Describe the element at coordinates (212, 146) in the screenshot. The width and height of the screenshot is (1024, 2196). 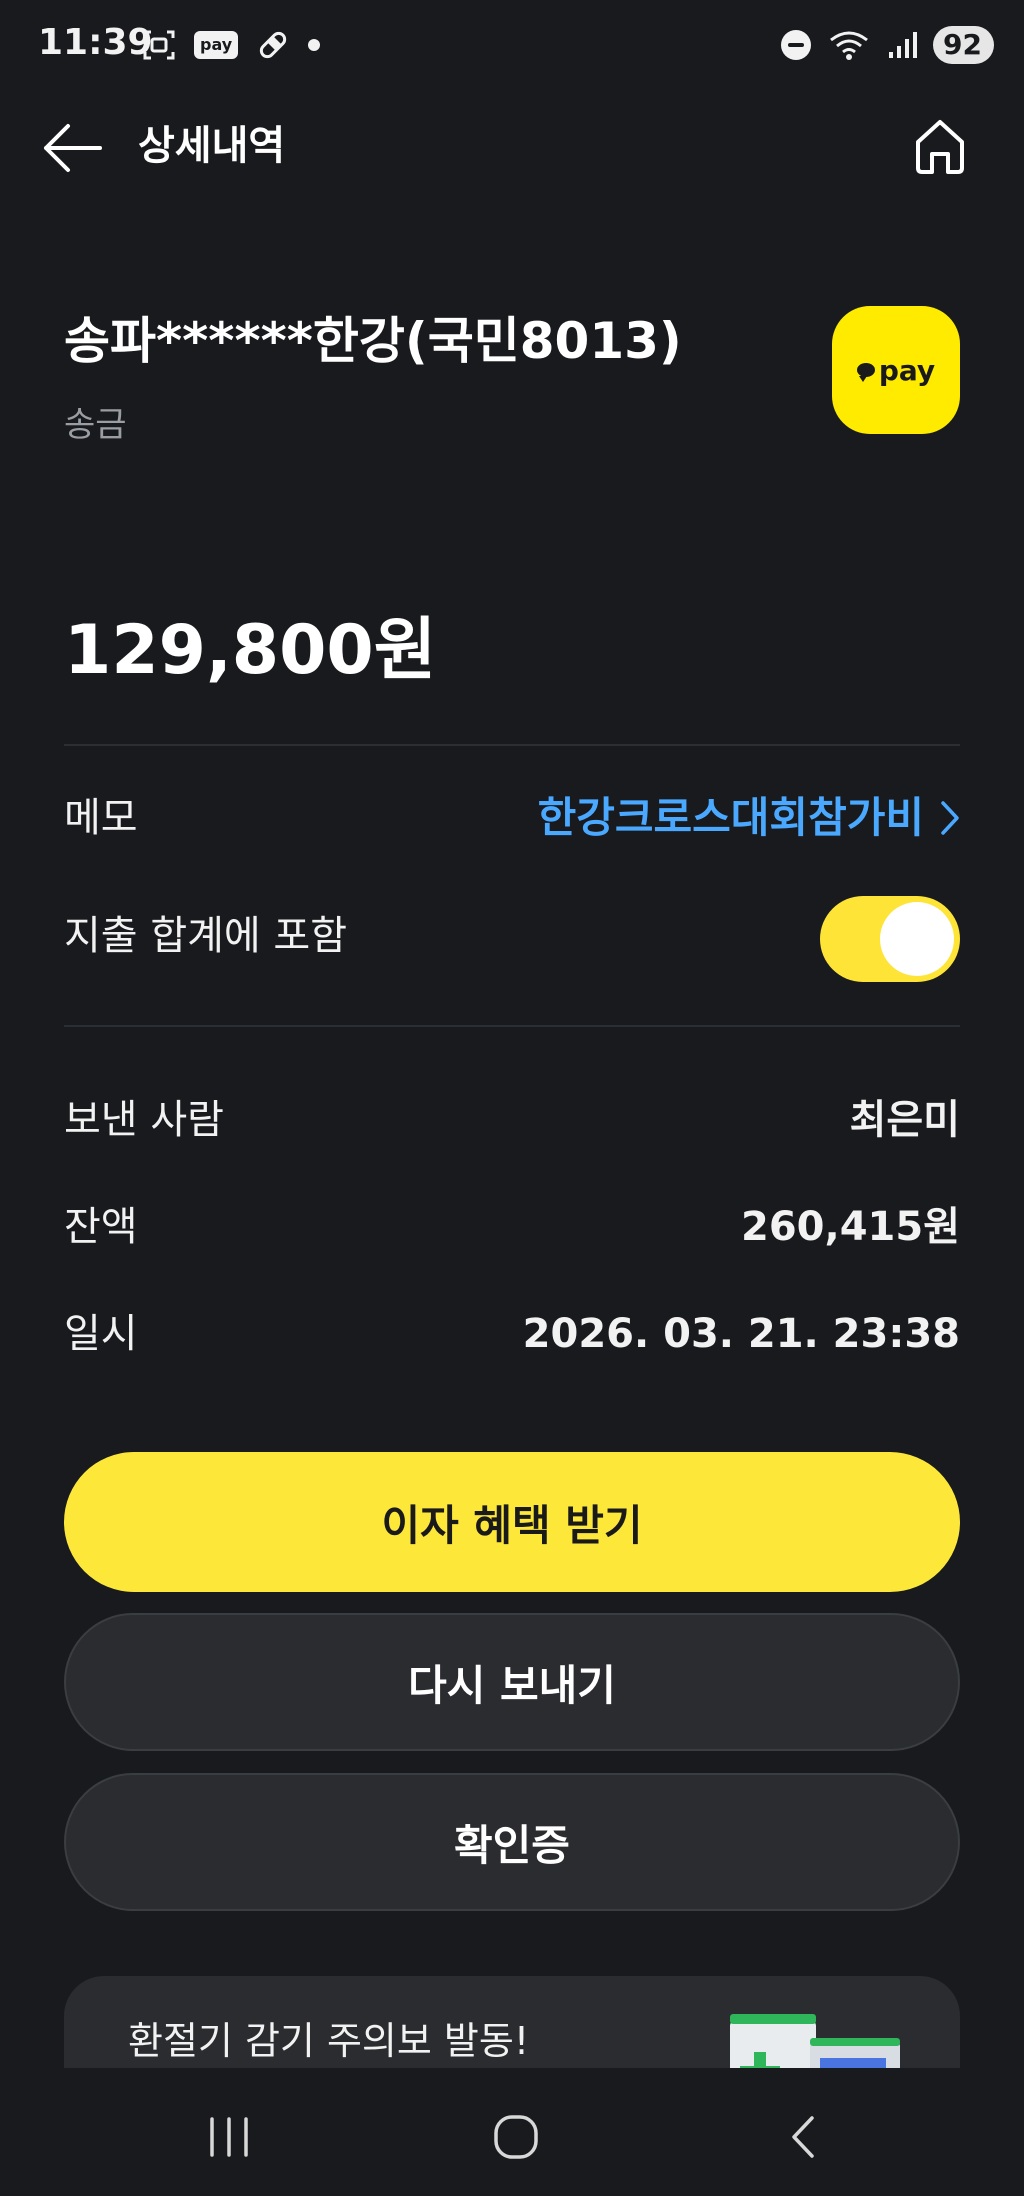
I see `page-title: 상세내역` at that location.